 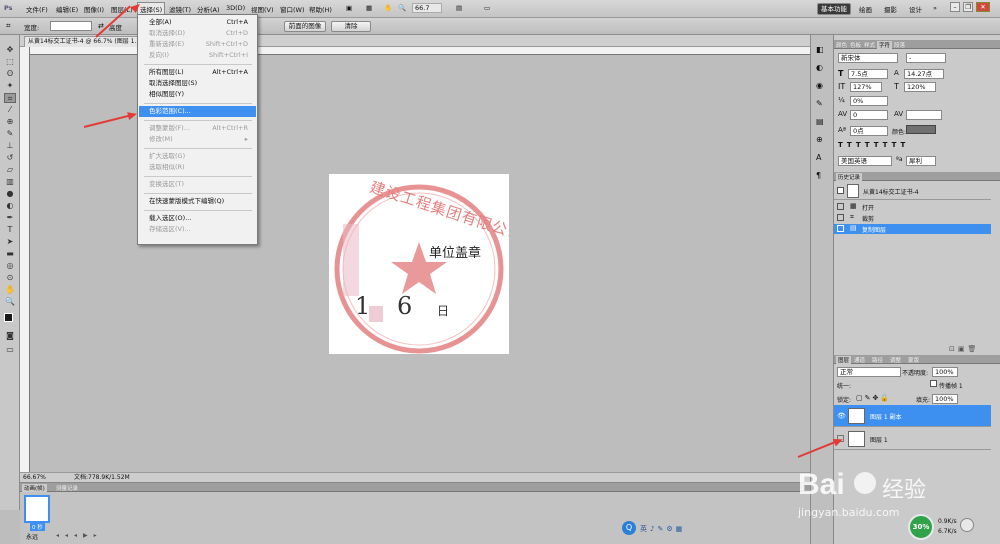 I want to click on blend-mode-select: 正常, so click(x=869, y=372).